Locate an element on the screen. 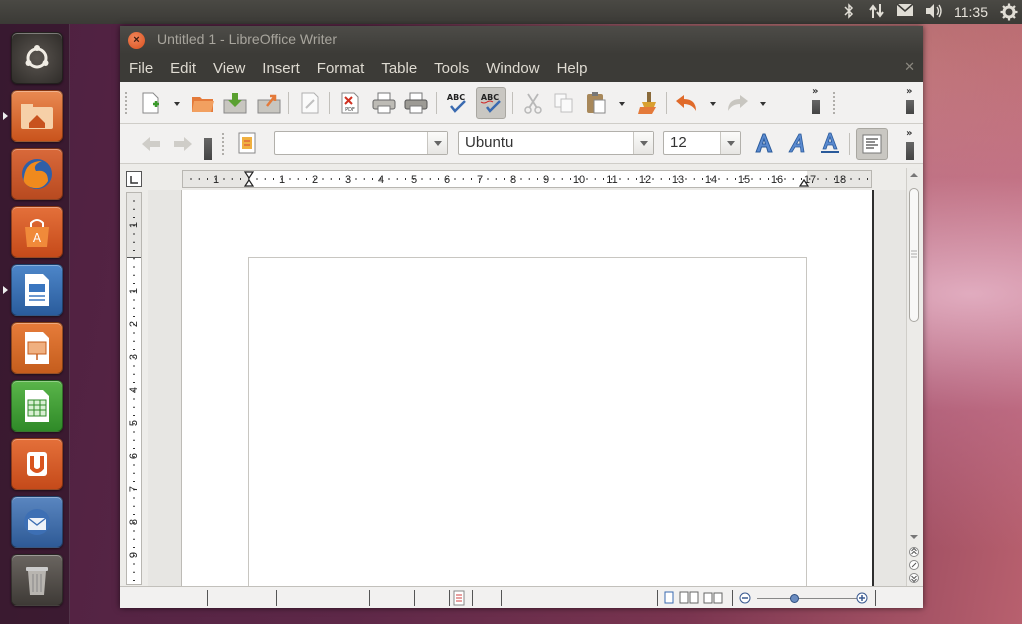  align-left-button is located at coordinates (872, 144).